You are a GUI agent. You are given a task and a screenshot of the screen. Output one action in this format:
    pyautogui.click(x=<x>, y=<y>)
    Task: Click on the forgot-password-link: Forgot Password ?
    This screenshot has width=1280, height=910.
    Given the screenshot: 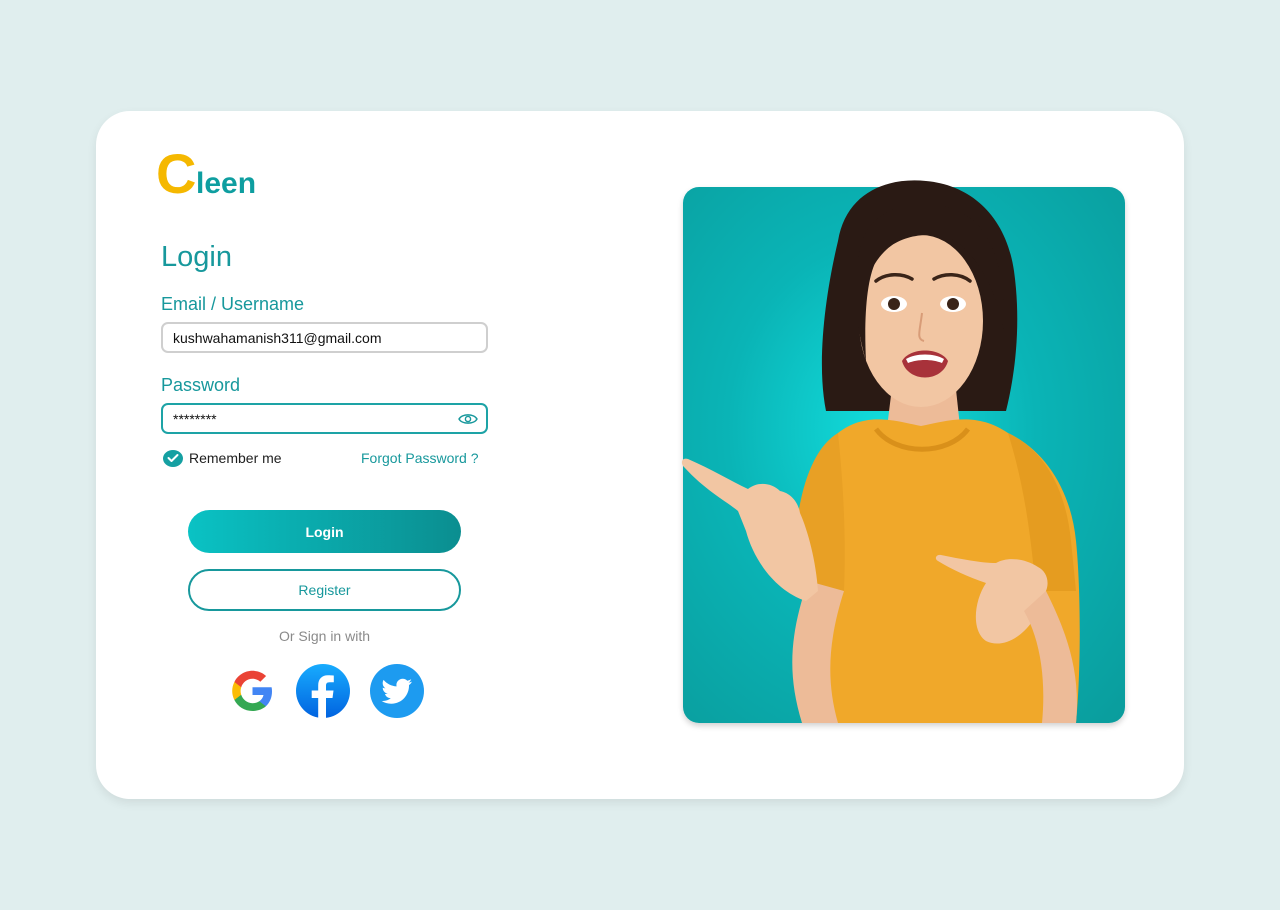 What is the action you would take?
    pyautogui.click(x=420, y=458)
    